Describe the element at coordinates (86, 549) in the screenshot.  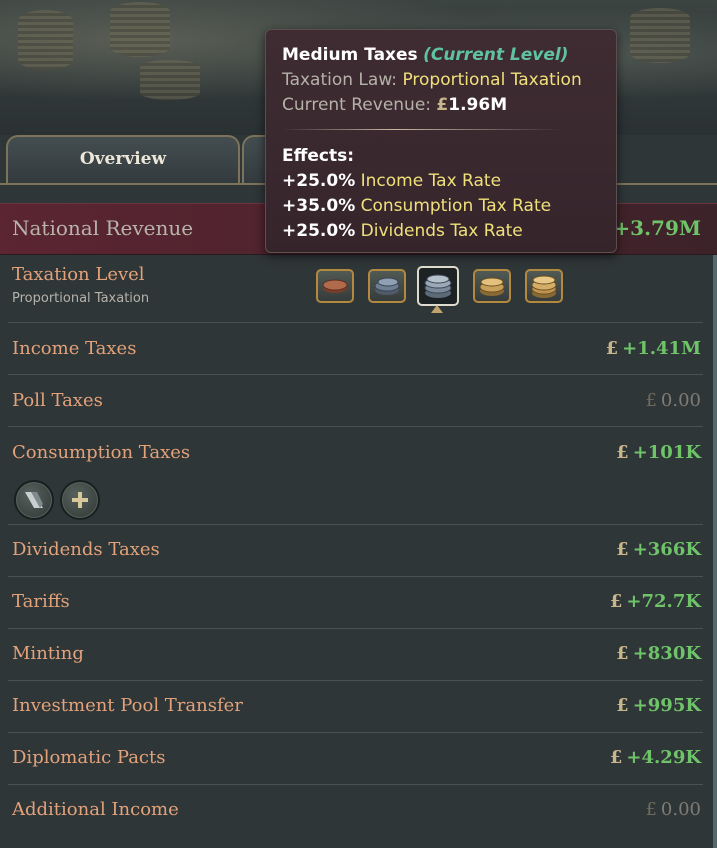
I see `dividends-taxes-label: Dividends Taxes` at that location.